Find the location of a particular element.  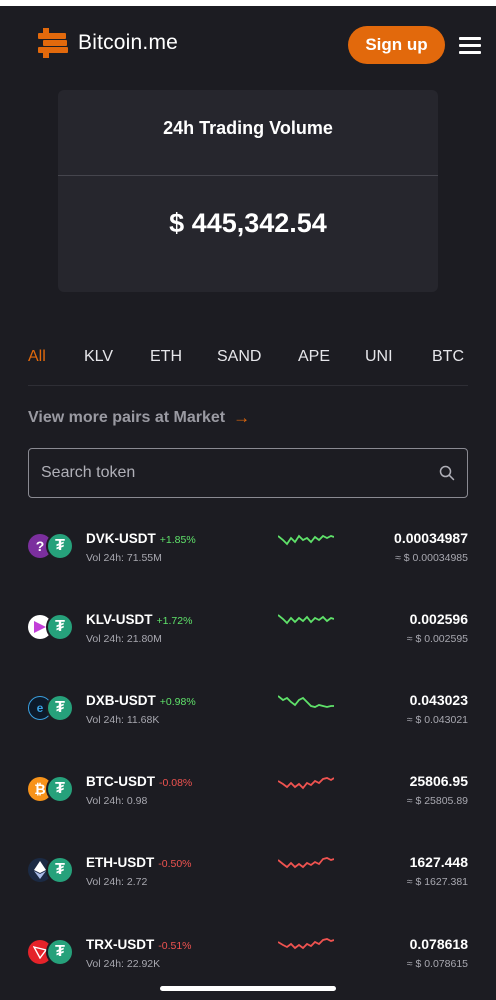

pair-price: 0.00034987 is located at coordinates (431, 538).